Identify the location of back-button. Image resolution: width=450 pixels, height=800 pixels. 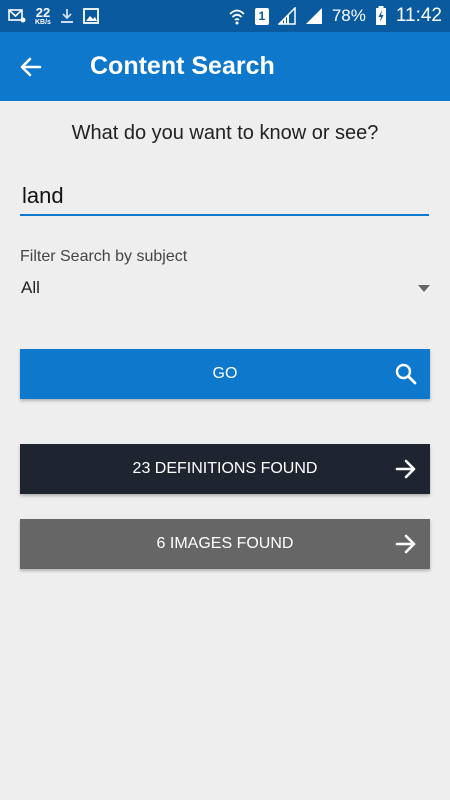
(31, 66).